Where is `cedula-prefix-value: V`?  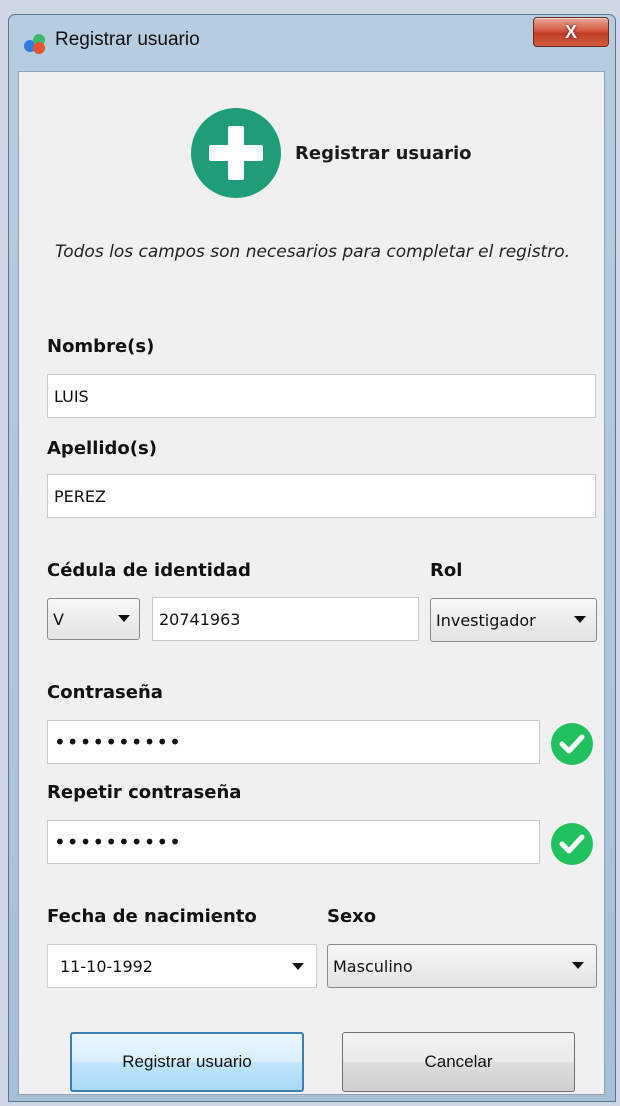
cedula-prefix-value: V is located at coordinates (58, 619).